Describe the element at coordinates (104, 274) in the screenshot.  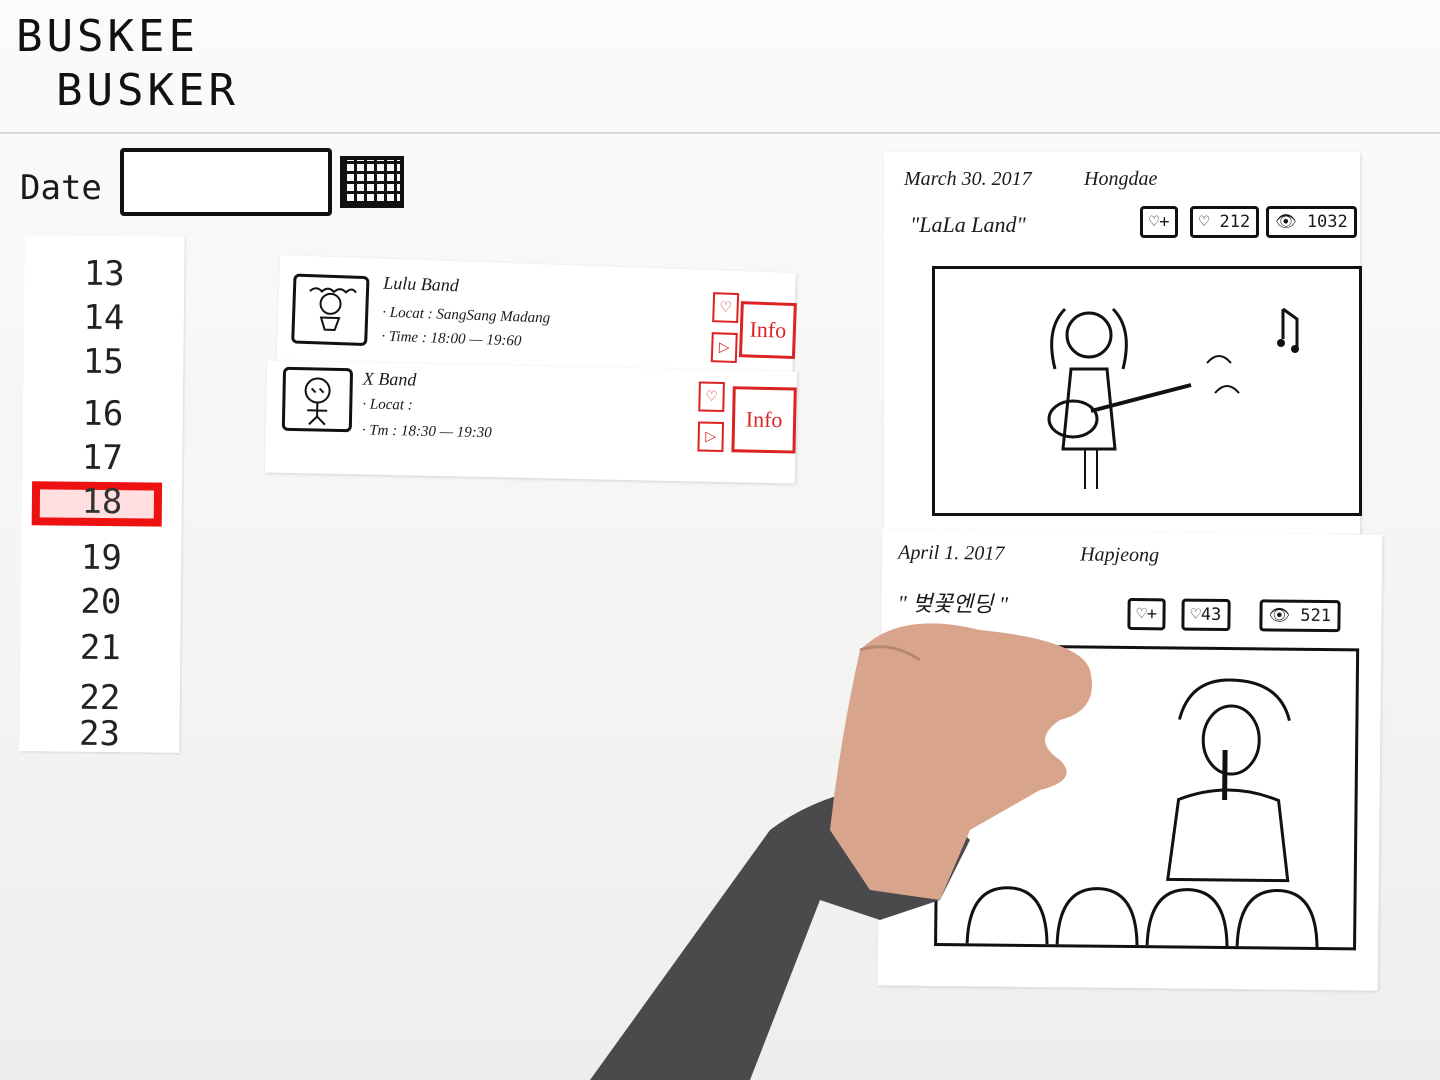
I see `day-item: 13` at that location.